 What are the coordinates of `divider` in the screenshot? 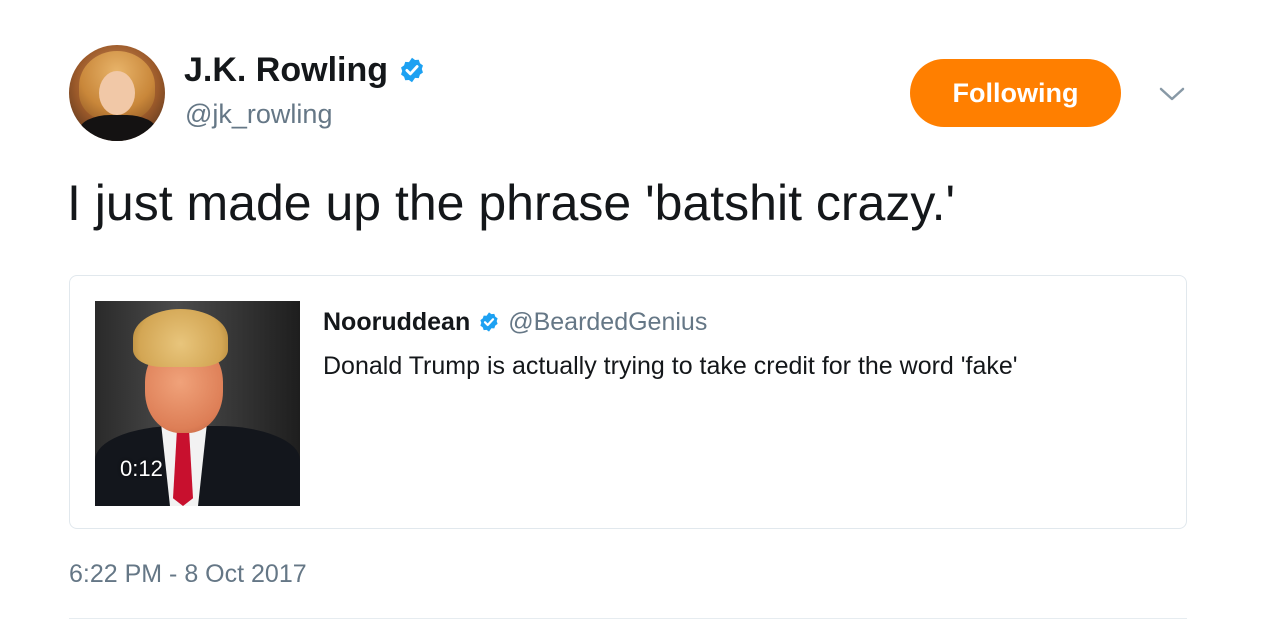 It's located at (628, 618).